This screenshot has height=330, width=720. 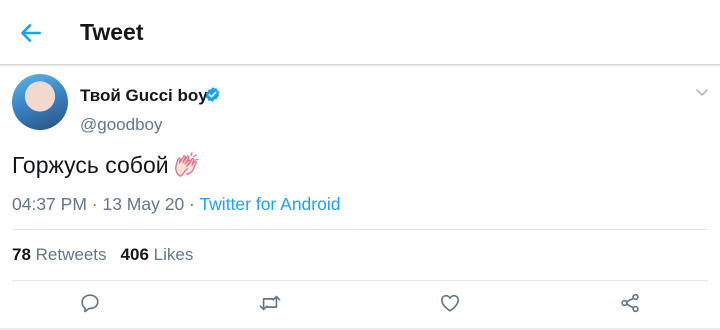 I want to click on like-button, so click(x=450, y=303).